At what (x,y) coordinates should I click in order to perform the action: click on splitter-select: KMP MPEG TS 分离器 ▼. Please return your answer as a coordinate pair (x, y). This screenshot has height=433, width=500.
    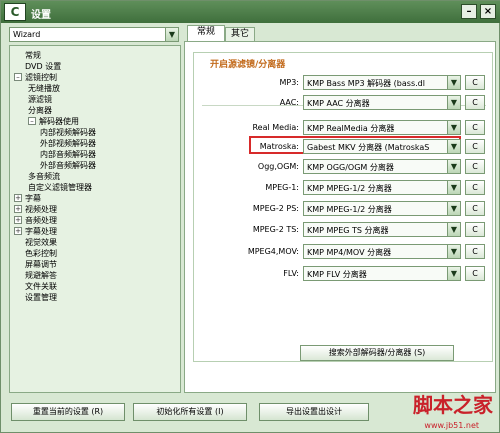
    Looking at the image, I should click on (382, 229).